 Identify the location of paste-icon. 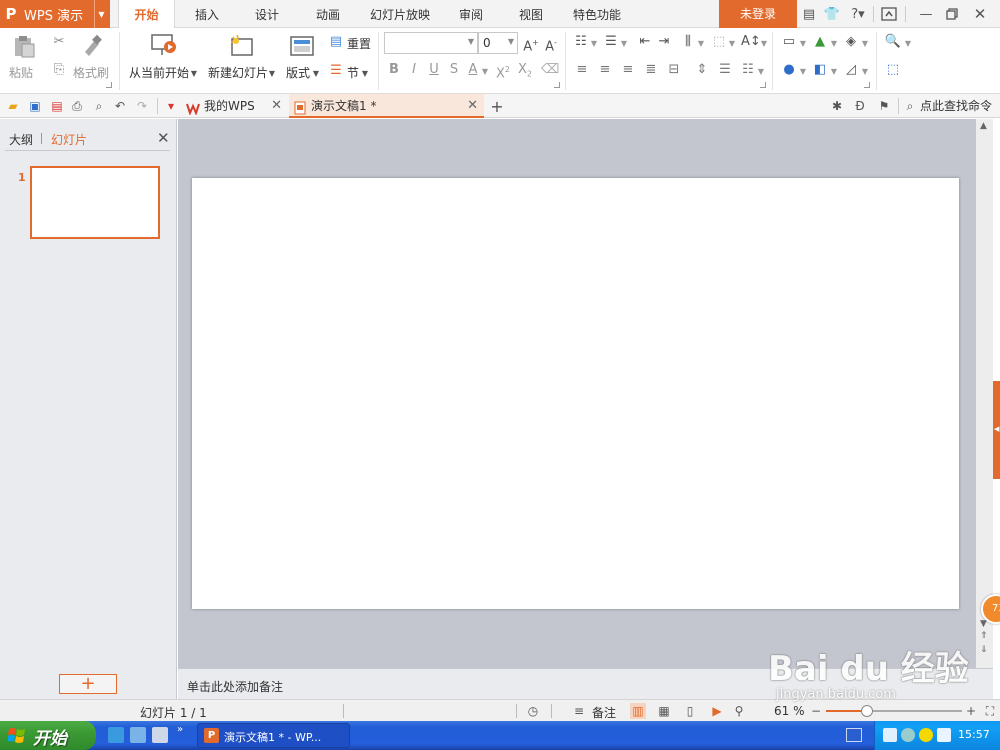
(24, 47).